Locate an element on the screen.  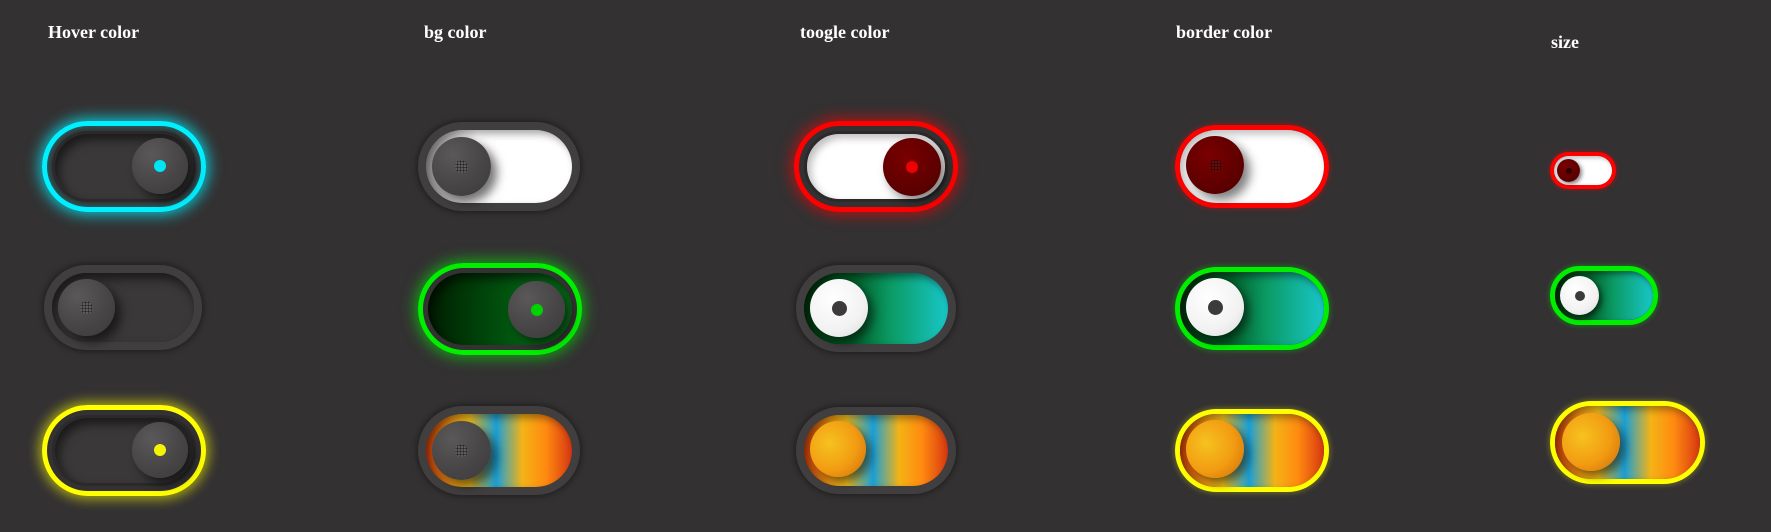
border-green-toggle is located at coordinates (1252, 308).